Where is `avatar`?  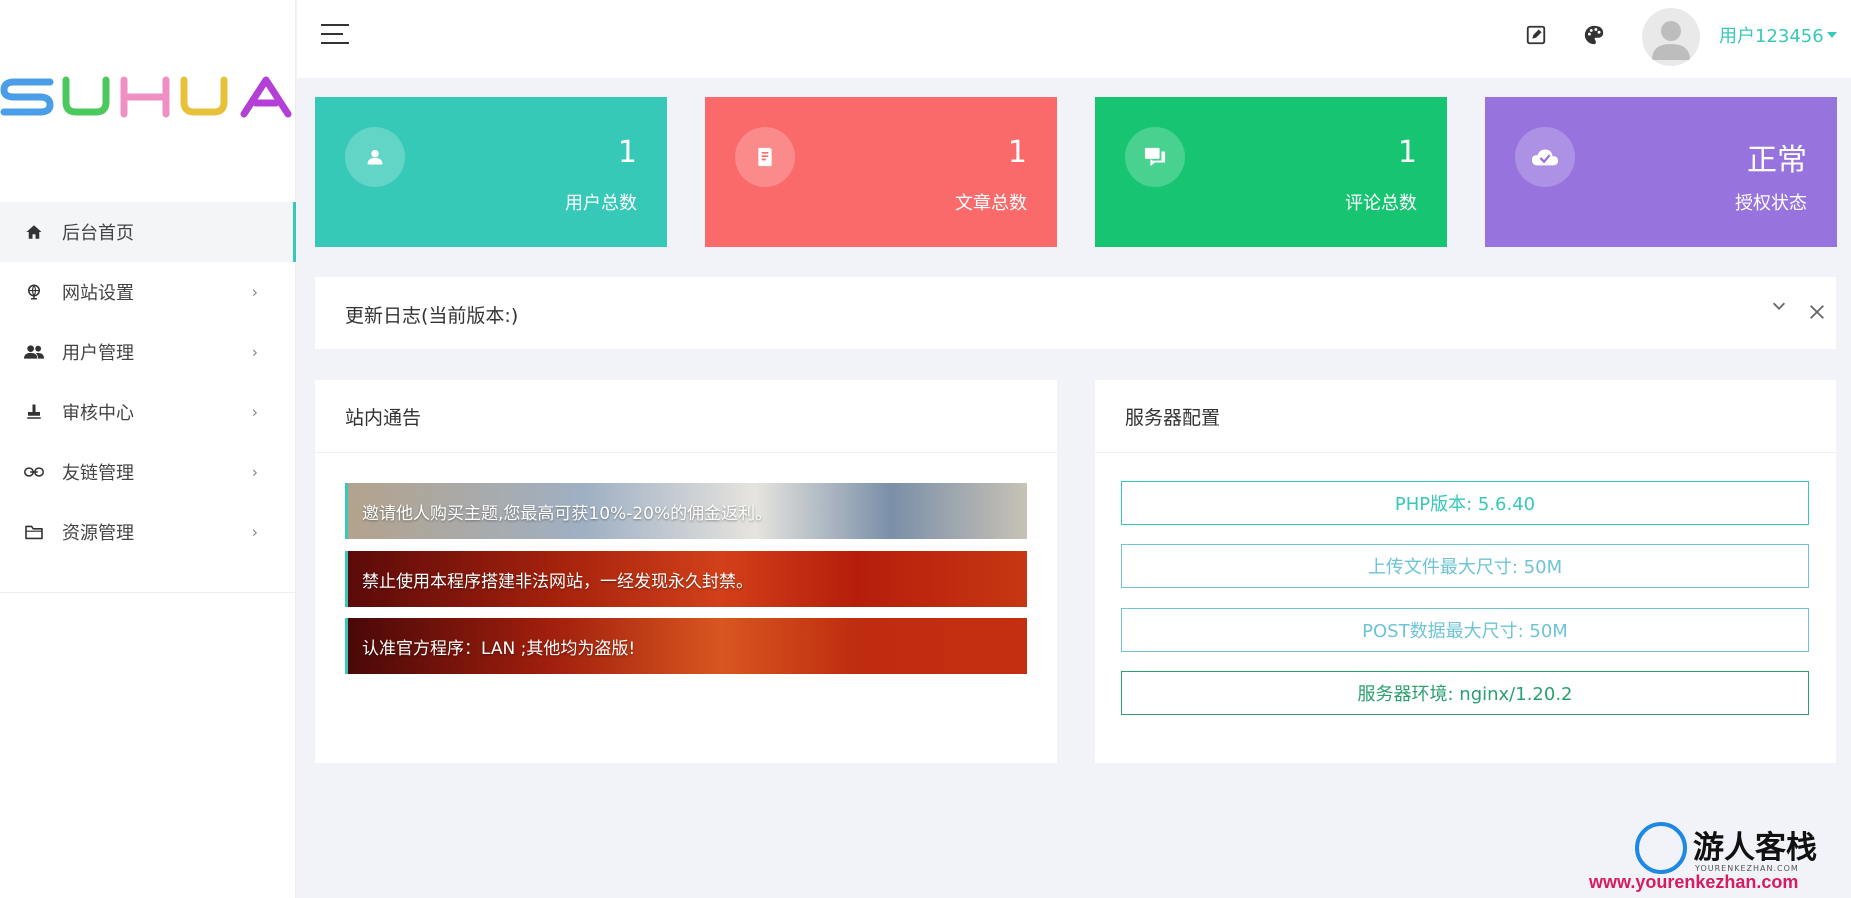 avatar is located at coordinates (1671, 37).